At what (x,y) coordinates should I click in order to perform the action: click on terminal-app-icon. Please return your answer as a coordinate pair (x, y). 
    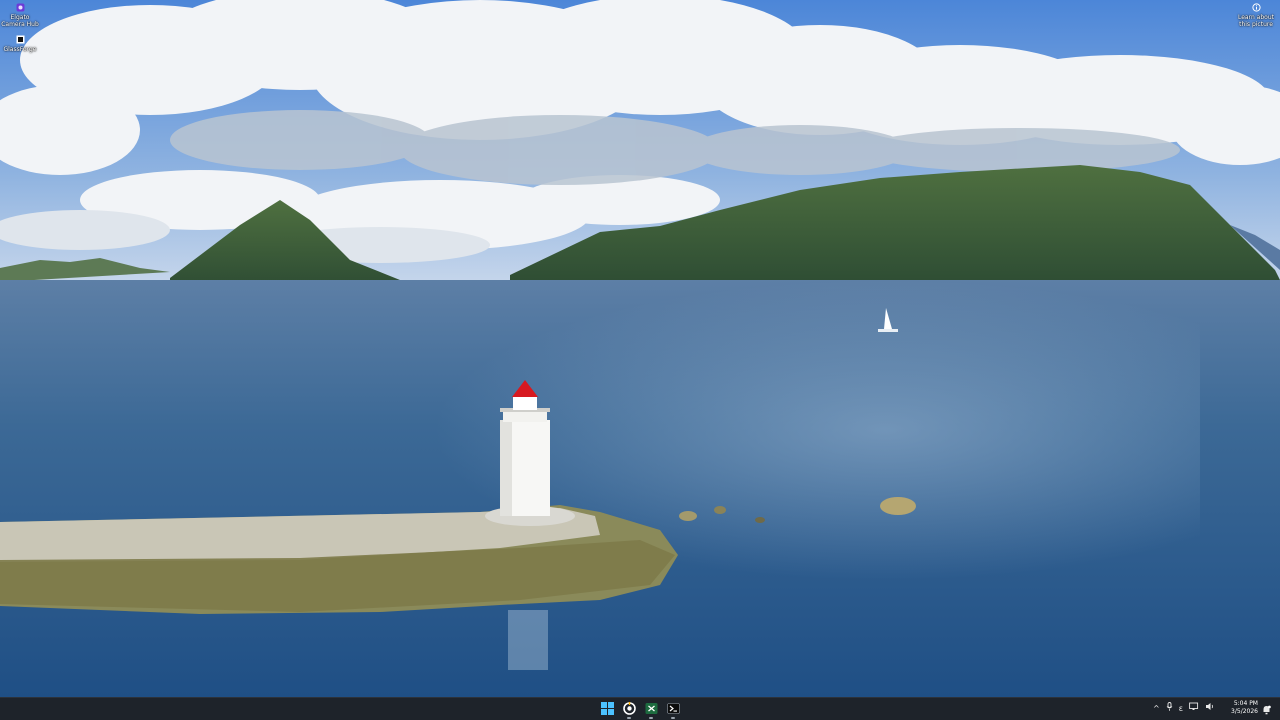
    Looking at the image, I should click on (673, 709).